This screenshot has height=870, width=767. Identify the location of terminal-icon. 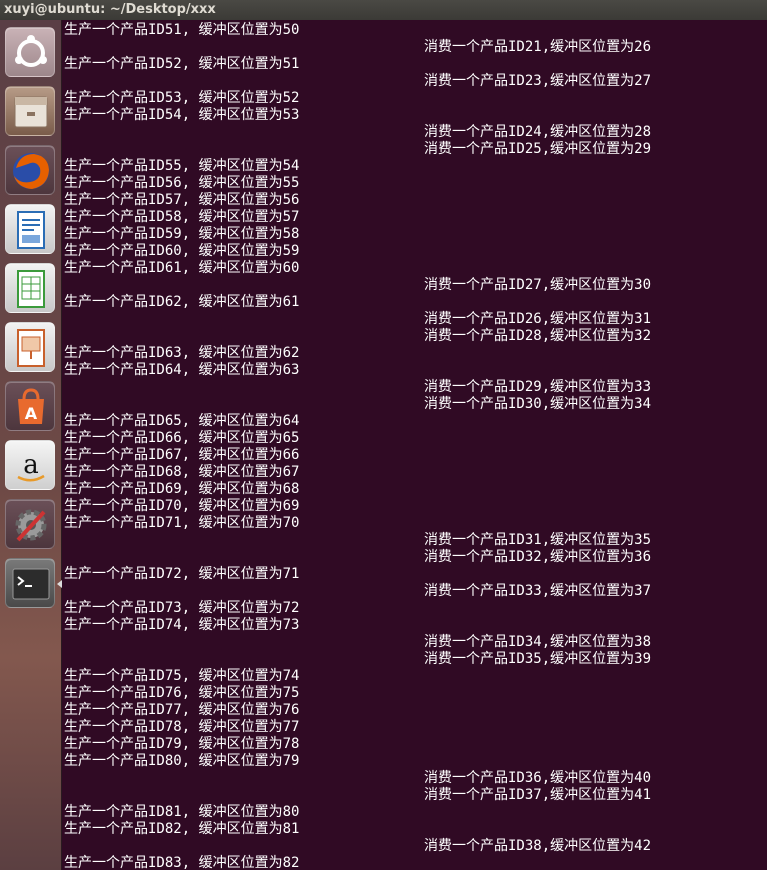
(31, 584).